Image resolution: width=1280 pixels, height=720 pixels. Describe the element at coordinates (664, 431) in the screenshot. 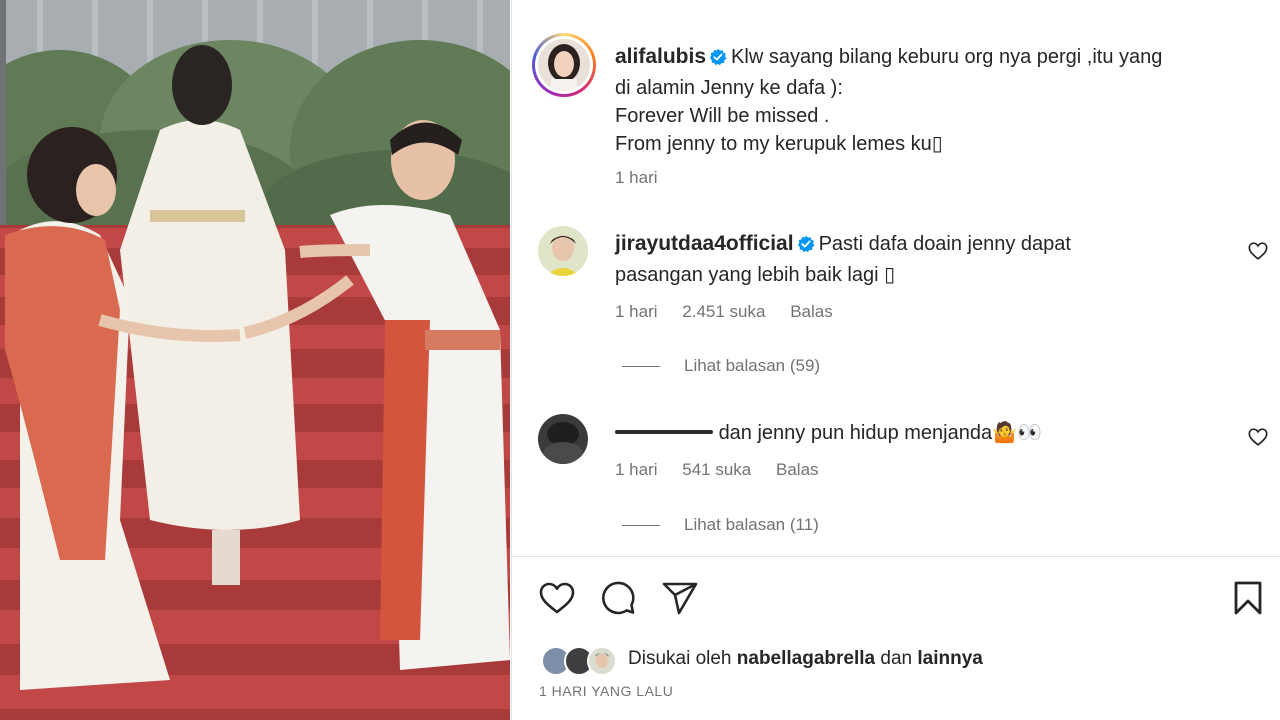

I see `redacted-username` at that location.